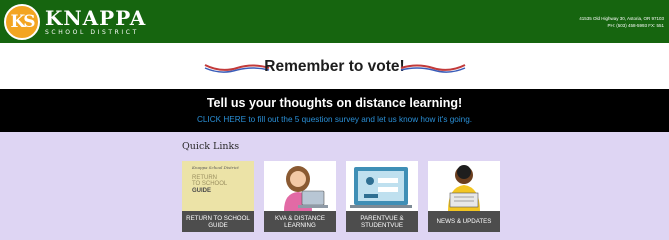 The image size is (669, 240). What do you see at coordinates (464, 221) in the screenshot?
I see `tile-label: NEWS & UPDATES` at bounding box center [464, 221].